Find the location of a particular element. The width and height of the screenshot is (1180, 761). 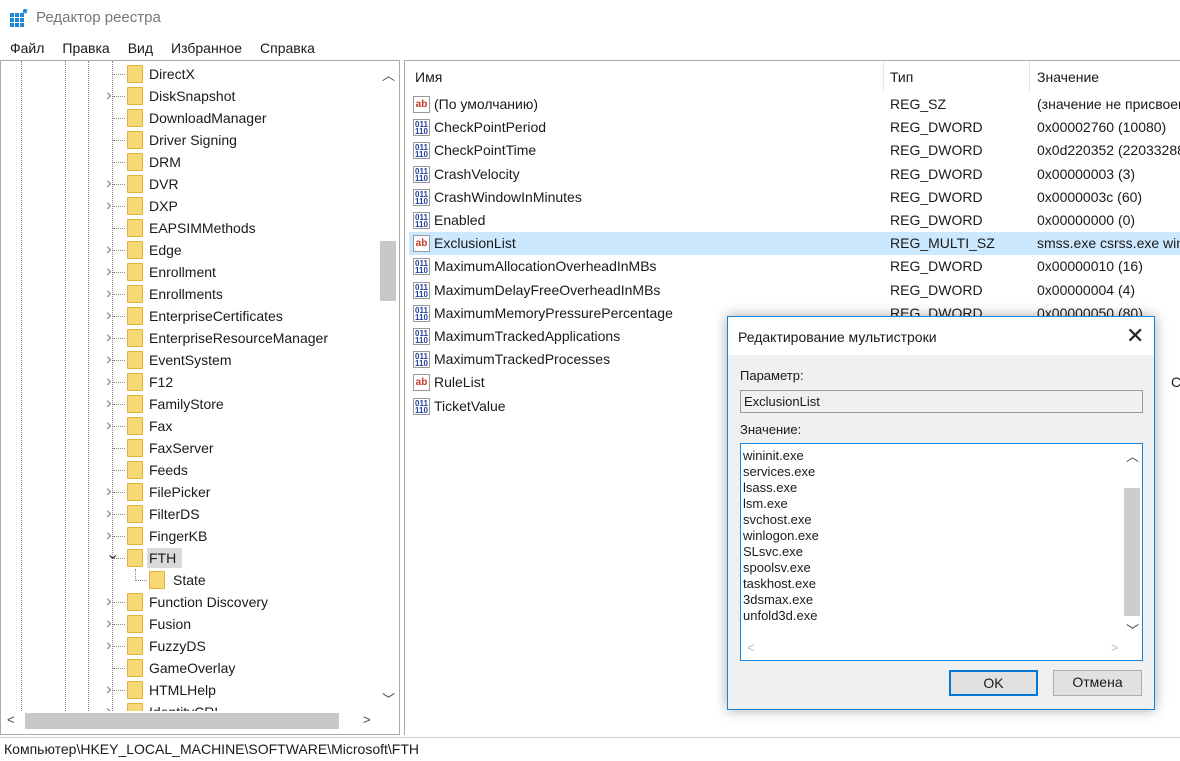

column-header-type: Тип is located at coordinates (901, 77).